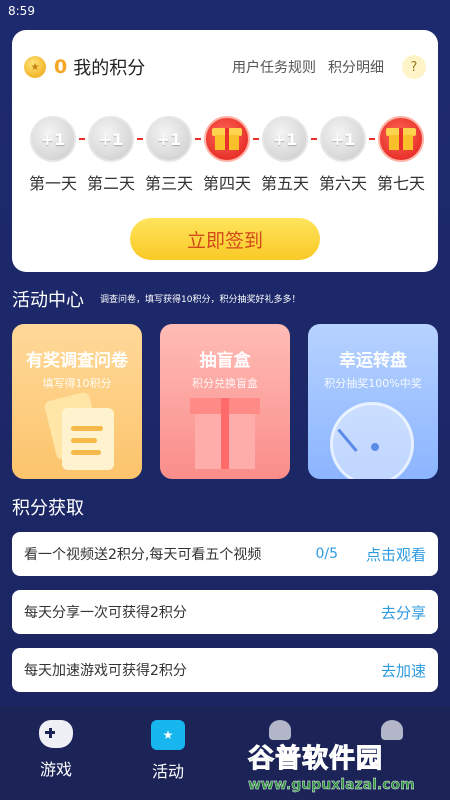 Image resolution: width=450 pixels, height=800 pixels. I want to click on nav-item-games: 游戏, so click(56, 750).